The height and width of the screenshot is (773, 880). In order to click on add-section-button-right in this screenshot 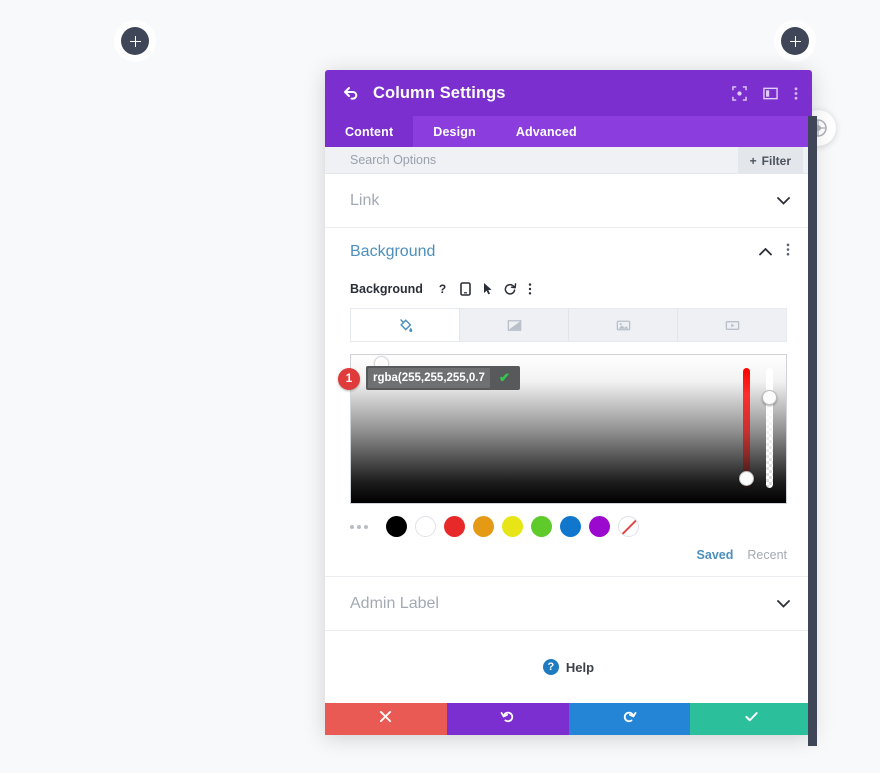, I will do `click(795, 41)`.